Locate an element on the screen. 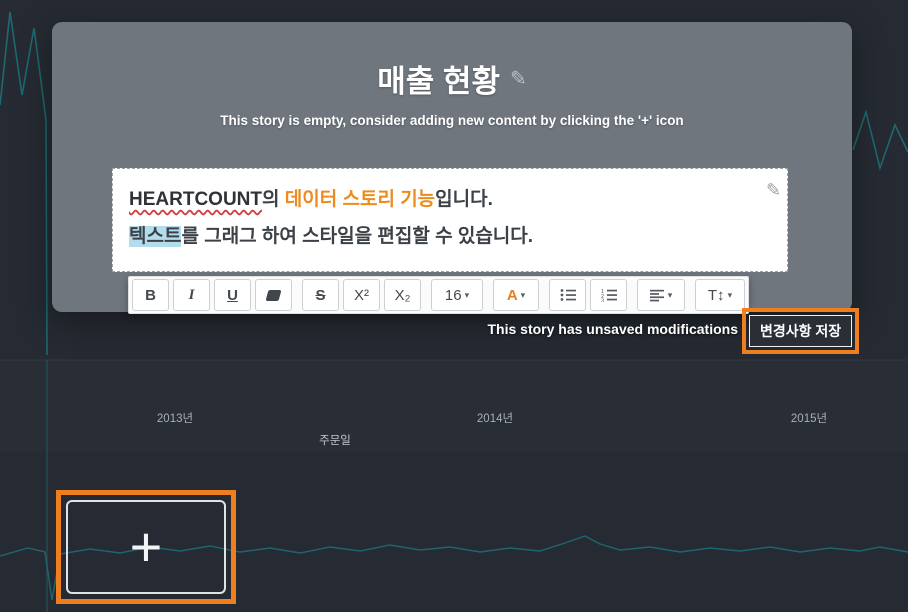 The height and width of the screenshot is (612, 908). x-tick-2013: 2013년 is located at coordinates (175, 419).